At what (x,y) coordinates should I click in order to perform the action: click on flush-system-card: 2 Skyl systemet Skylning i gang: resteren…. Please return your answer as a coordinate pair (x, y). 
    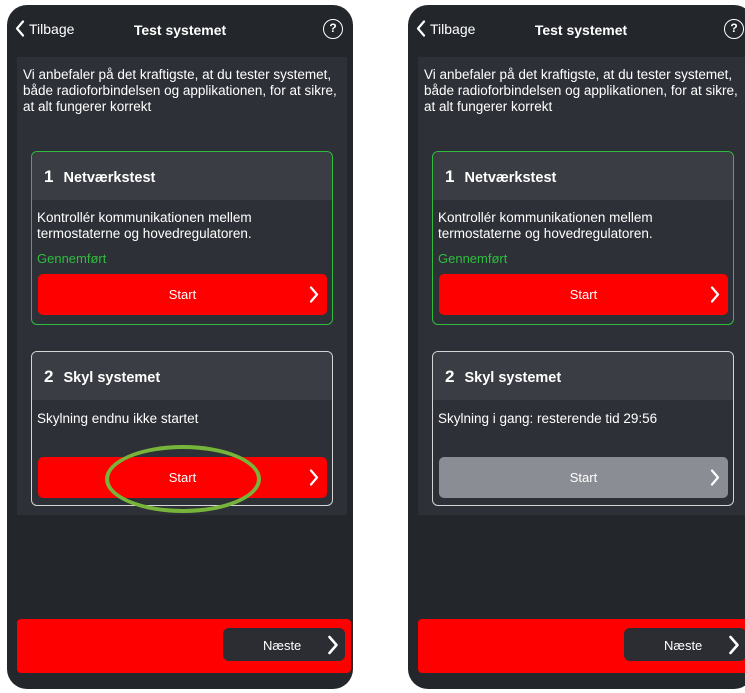
    Looking at the image, I should click on (583, 428).